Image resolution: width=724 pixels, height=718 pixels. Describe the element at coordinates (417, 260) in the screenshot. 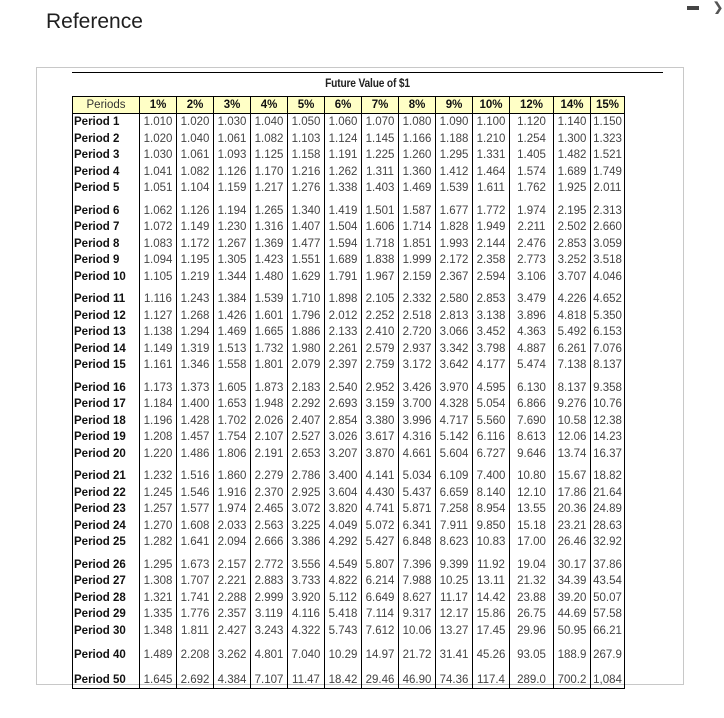

I see `factor-cell: 1.999` at that location.